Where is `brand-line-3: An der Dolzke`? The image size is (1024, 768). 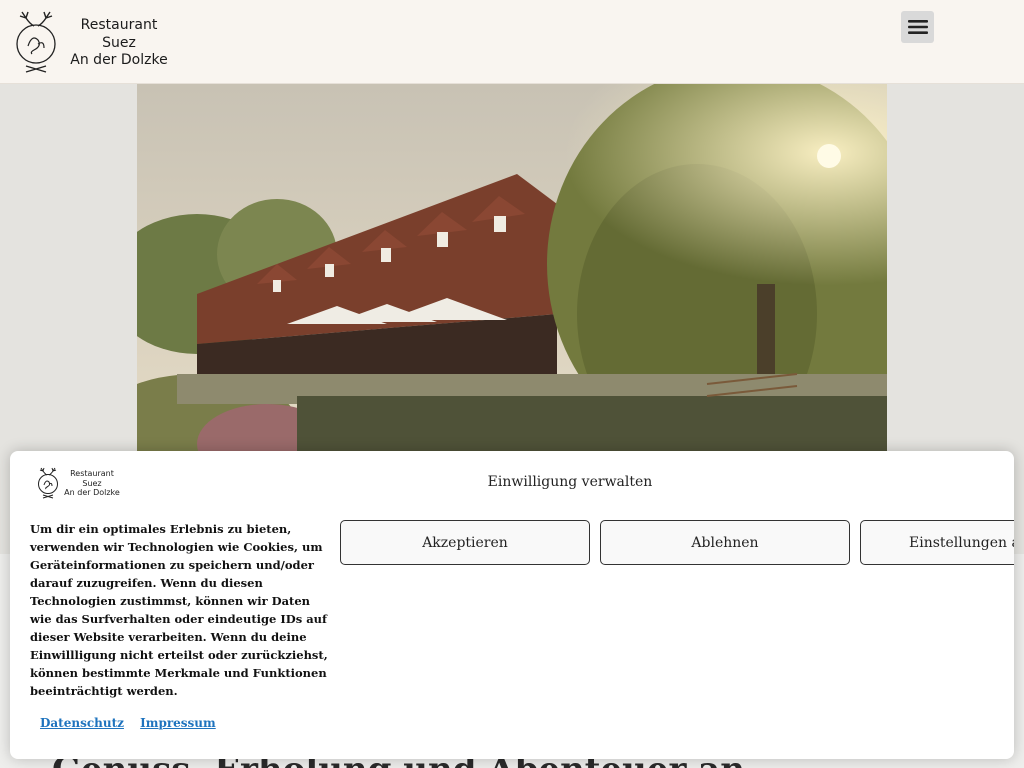
brand-line-3: An der Dolzke is located at coordinates (119, 60).